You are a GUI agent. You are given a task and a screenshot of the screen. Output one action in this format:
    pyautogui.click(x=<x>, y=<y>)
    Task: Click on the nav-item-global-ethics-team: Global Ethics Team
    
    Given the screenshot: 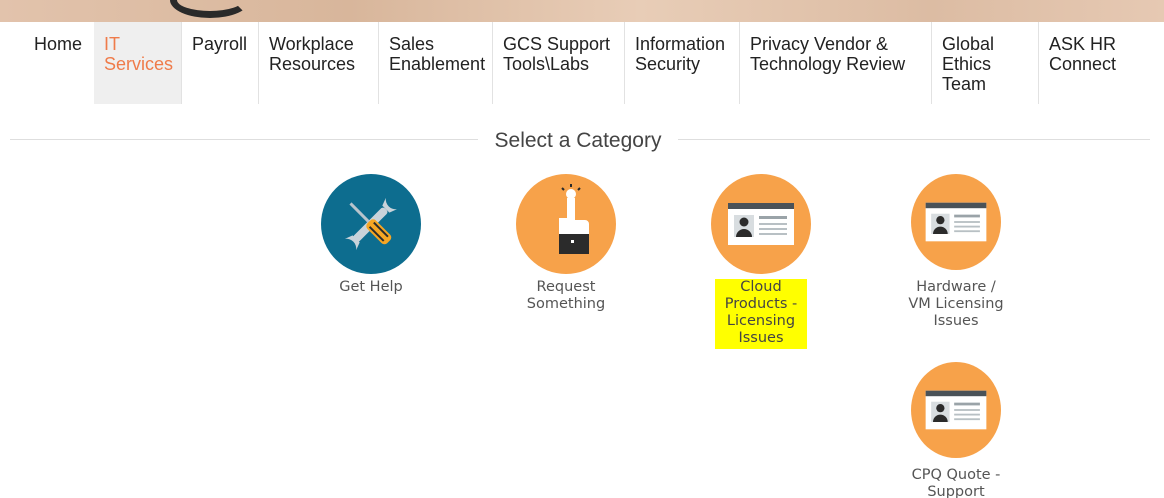 What is the action you would take?
    pyautogui.click(x=984, y=63)
    